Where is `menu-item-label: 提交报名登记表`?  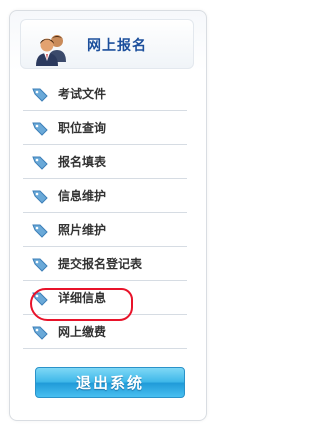 menu-item-label: 提交报名登记表 is located at coordinates (100, 264).